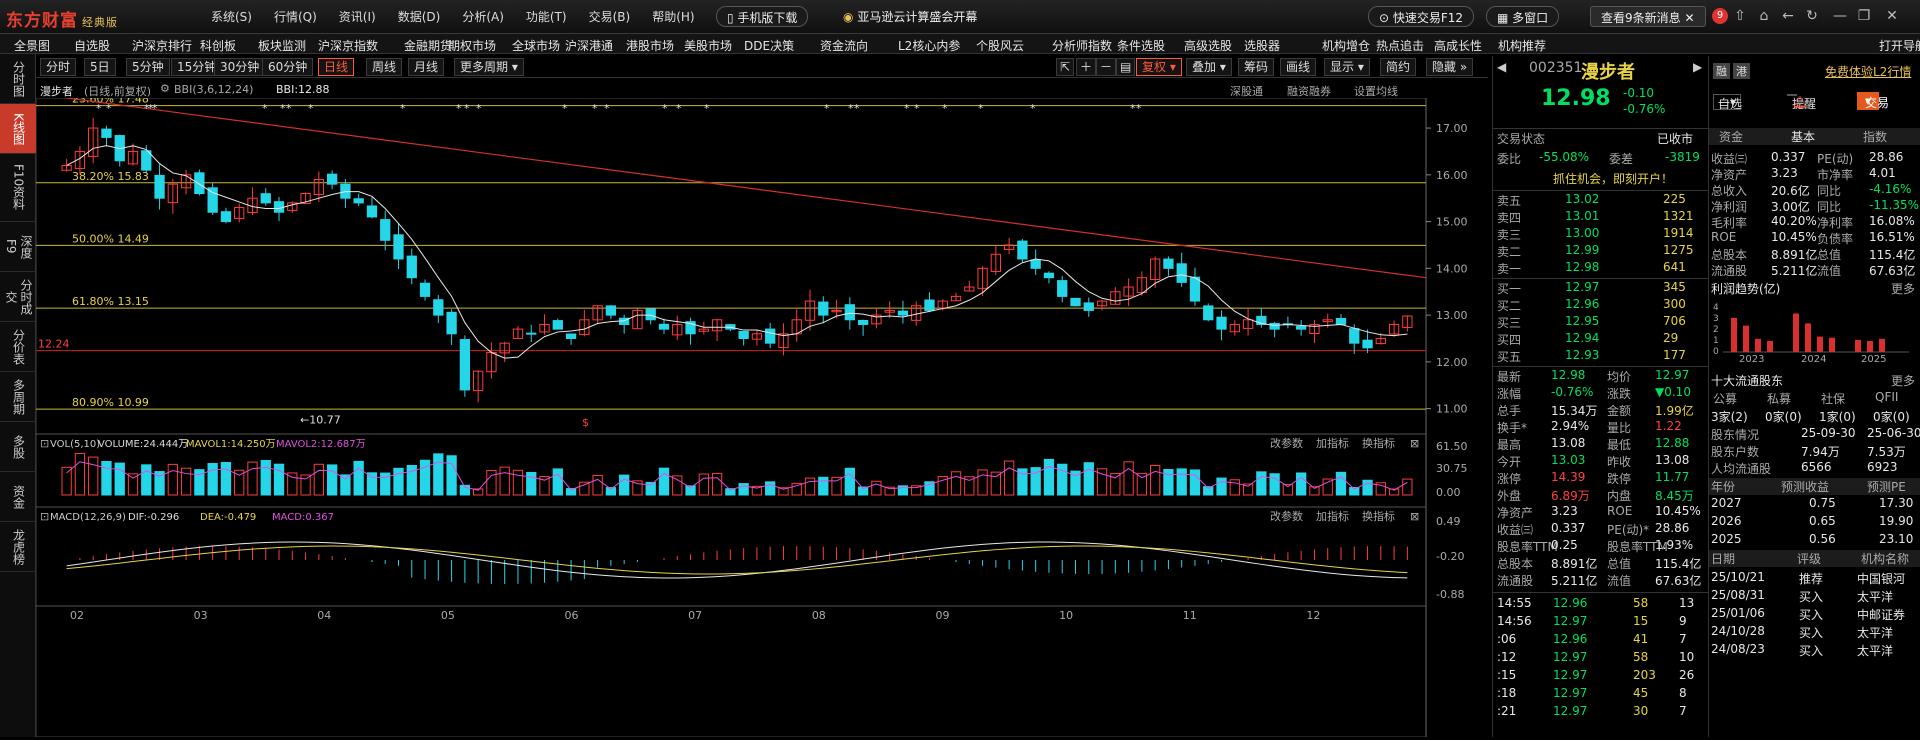 This screenshot has width=1920, height=740. What do you see at coordinates (1208, 45) in the screenshot?
I see `nav-item-18: 高级选股` at bounding box center [1208, 45].